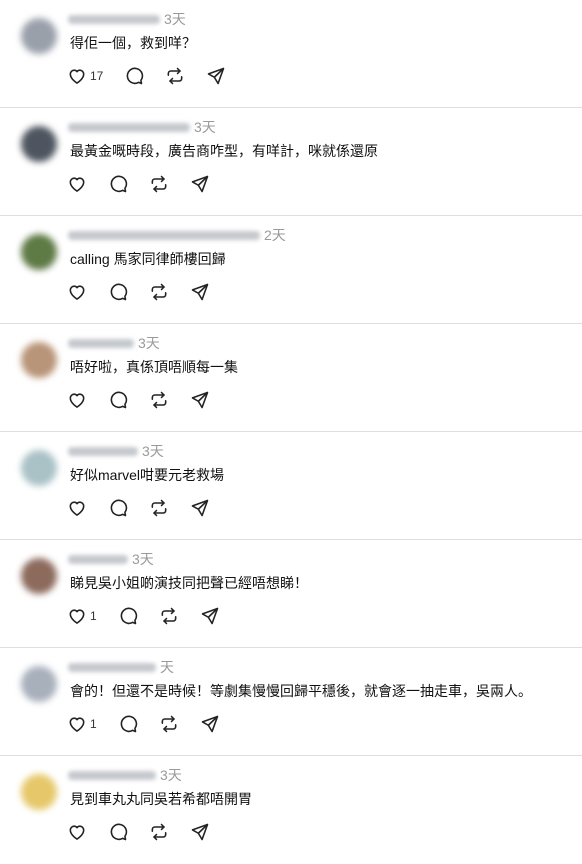 The image size is (582, 864). I want to click on comment-item: 3天 好似marvel咁要元老救場, so click(291, 486).